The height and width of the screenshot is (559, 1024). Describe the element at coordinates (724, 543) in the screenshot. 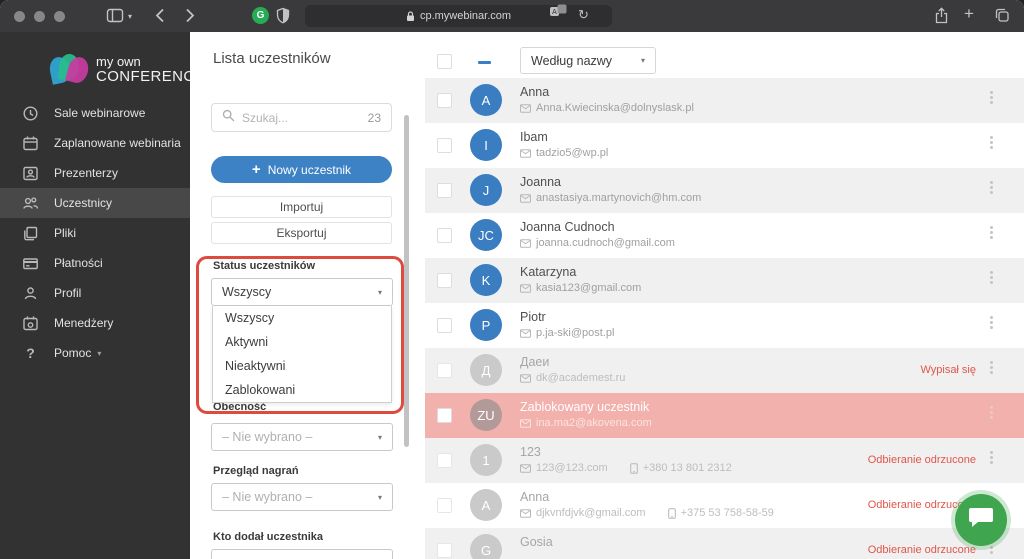

I see `participant-row: G Gosia Odbieranie odrzucone` at that location.